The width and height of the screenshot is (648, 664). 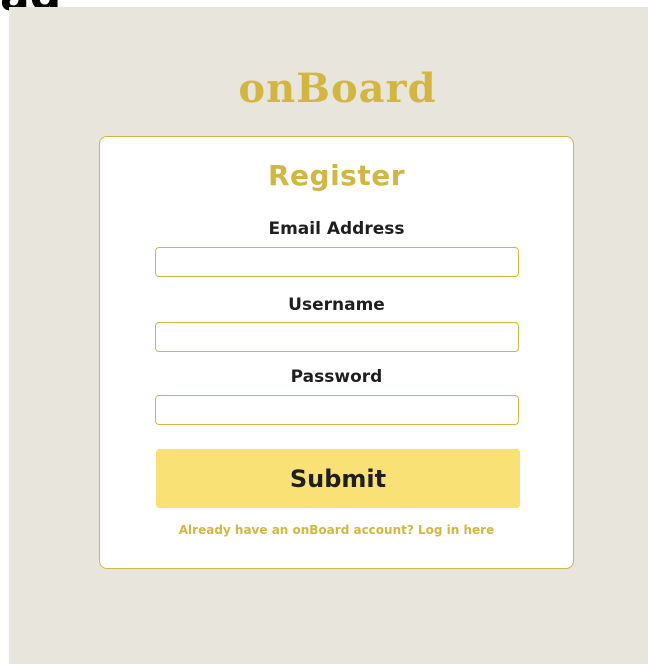 What do you see at coordinates (338, 478) in the screenshot?
I see `submit-button: Submit` at bounding box center [338, 478].